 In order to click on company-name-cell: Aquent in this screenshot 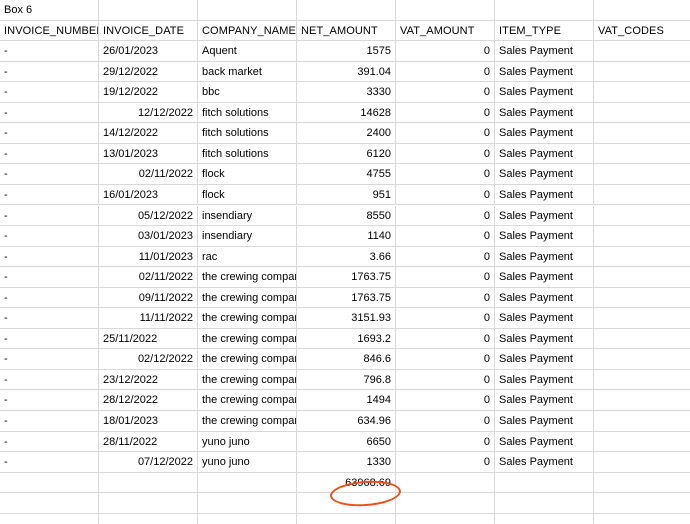, I will do `click(247, 51)`.